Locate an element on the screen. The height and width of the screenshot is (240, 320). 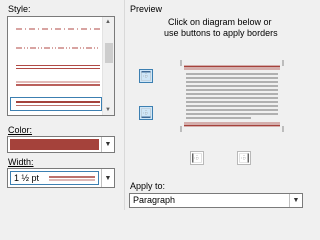
left-border-icon is located at coordinates (197, 158).